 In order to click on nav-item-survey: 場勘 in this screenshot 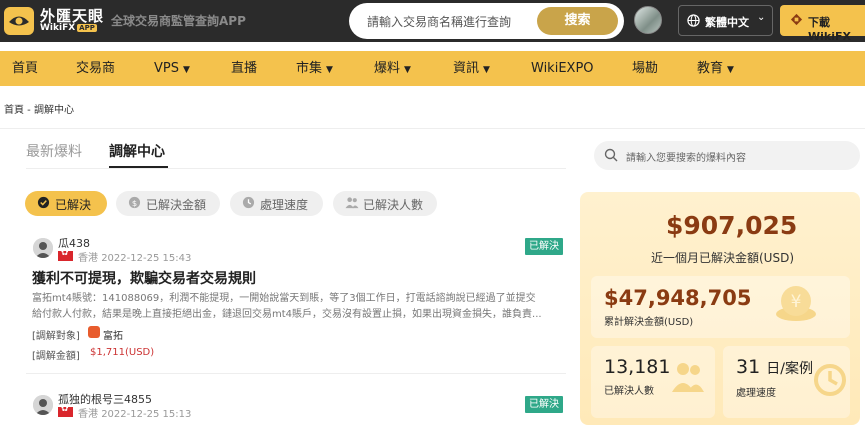, I will do `click(645, 68)`.